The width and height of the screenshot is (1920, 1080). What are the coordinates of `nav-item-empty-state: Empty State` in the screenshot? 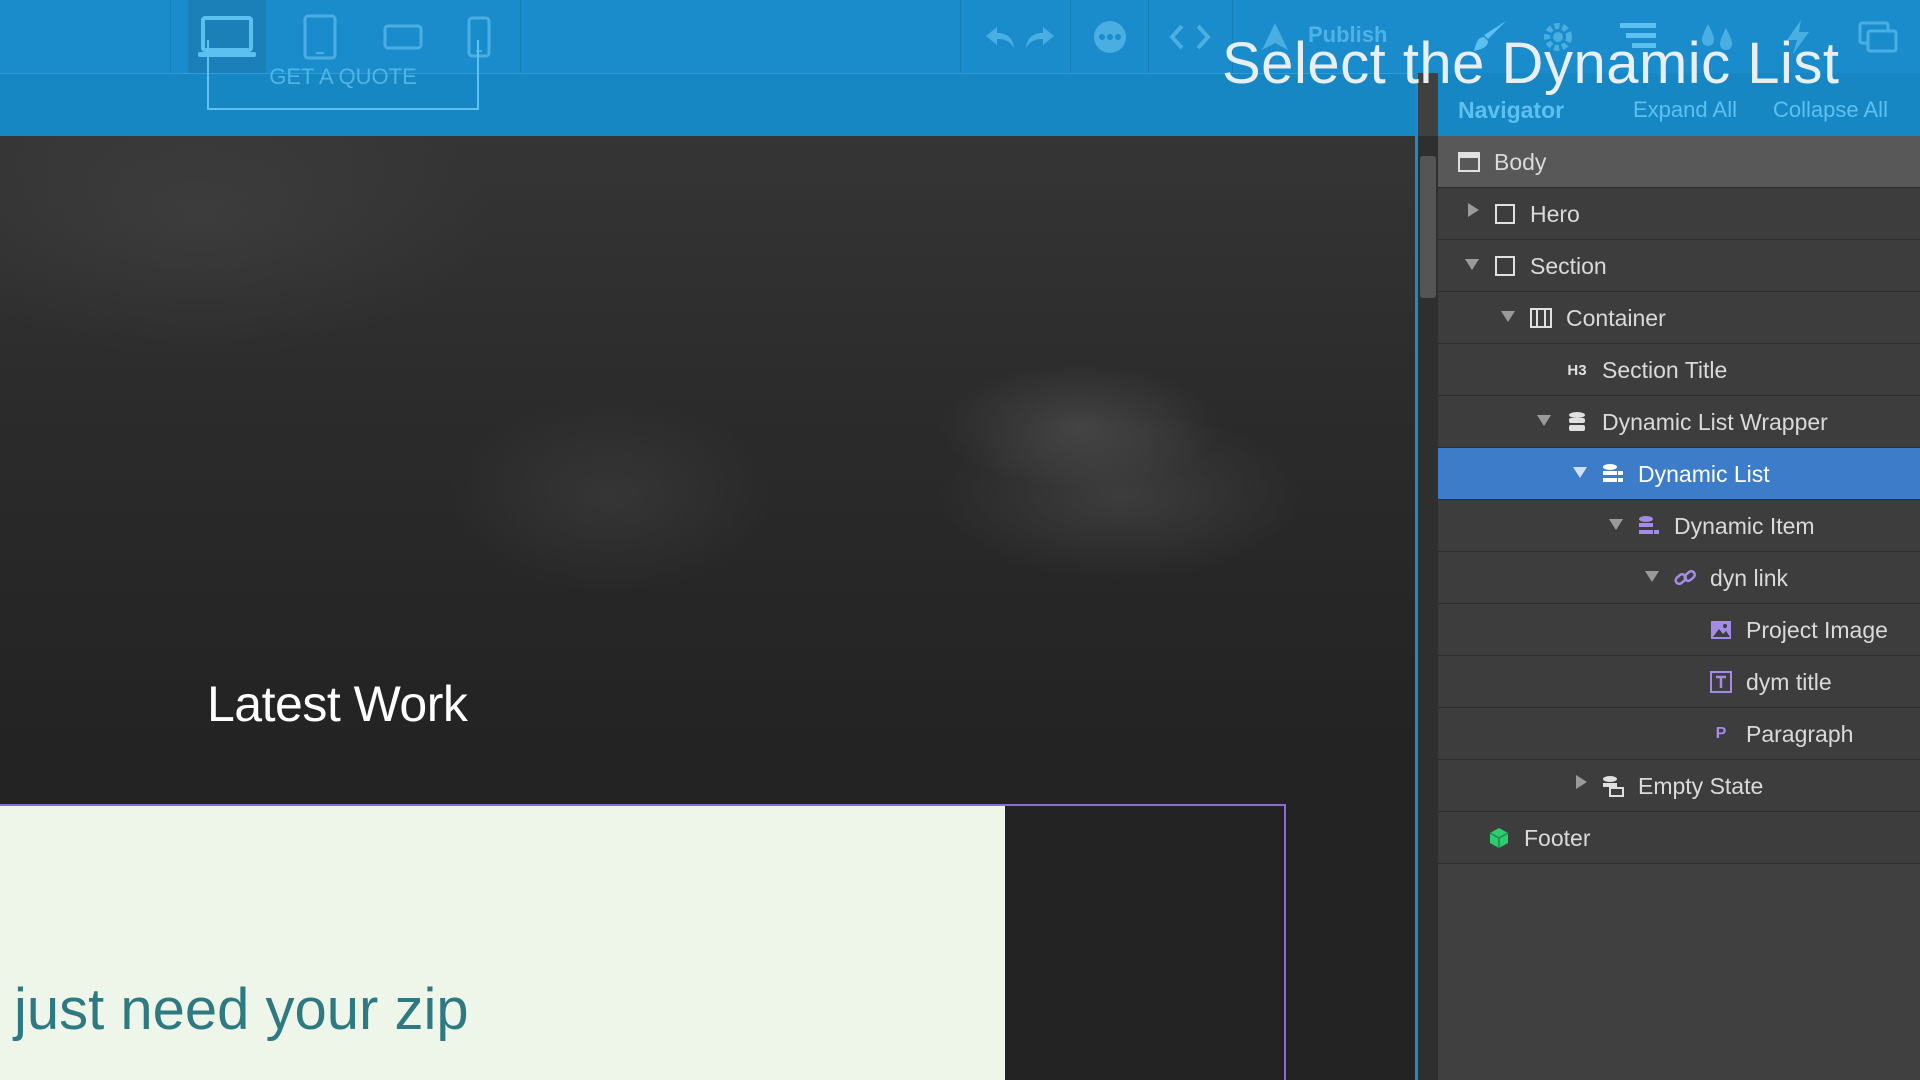 It's located at (1679, 786).